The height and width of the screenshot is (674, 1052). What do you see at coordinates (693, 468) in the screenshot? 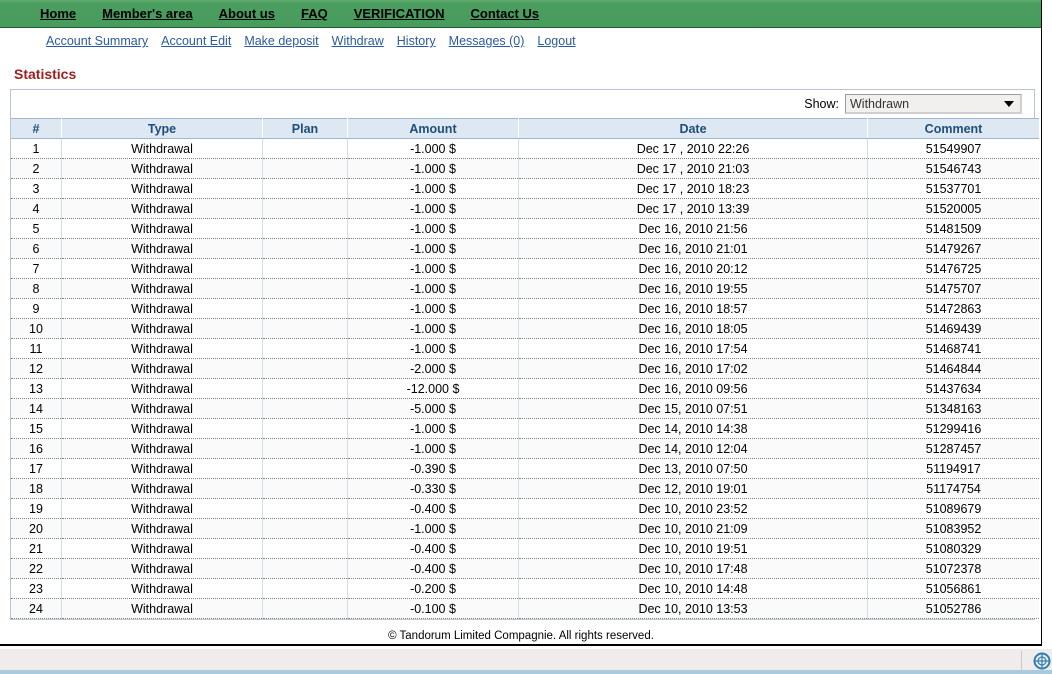
I see `cell-date: Dec 13, 2010 07:50` at bounding box center [693, 468].